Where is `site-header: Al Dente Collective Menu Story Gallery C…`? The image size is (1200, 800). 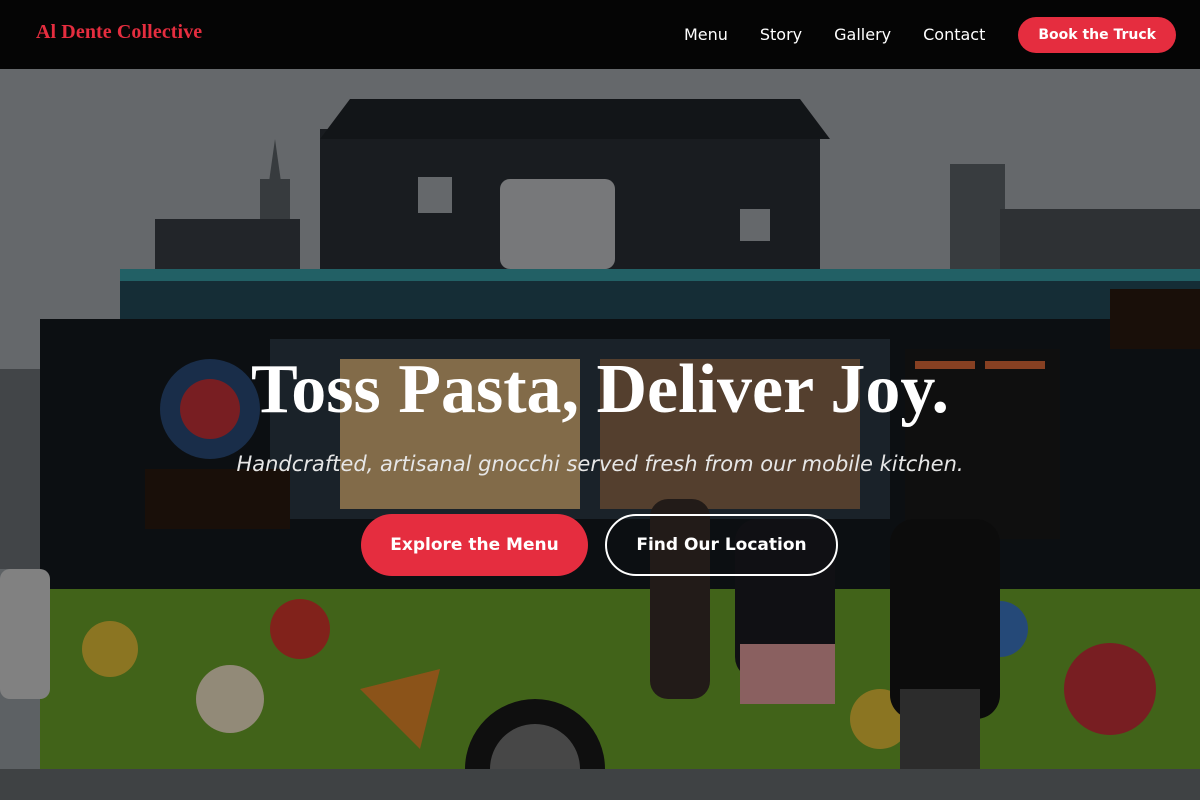
site-header: Al Dente Collective Menu Story Gallery C… is located at coordinates (600, 34).